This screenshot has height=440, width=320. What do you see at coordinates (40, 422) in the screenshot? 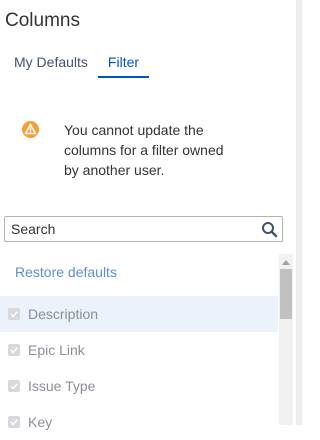
I see `column-label: Key` at bounding box center [40, 422].